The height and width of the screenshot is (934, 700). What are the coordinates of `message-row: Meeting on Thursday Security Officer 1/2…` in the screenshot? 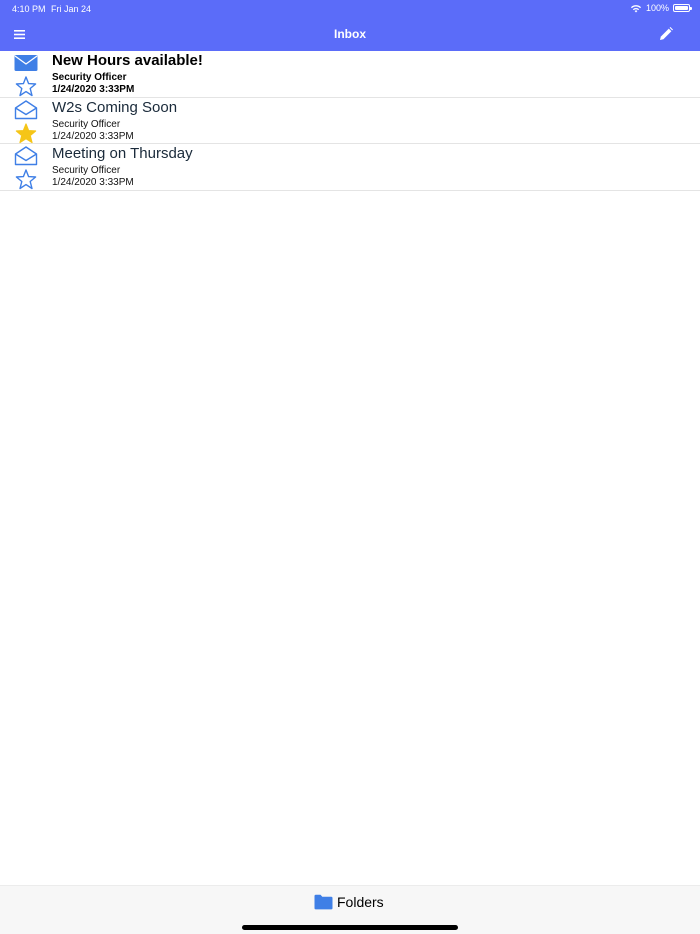 It's located at (350, 167).